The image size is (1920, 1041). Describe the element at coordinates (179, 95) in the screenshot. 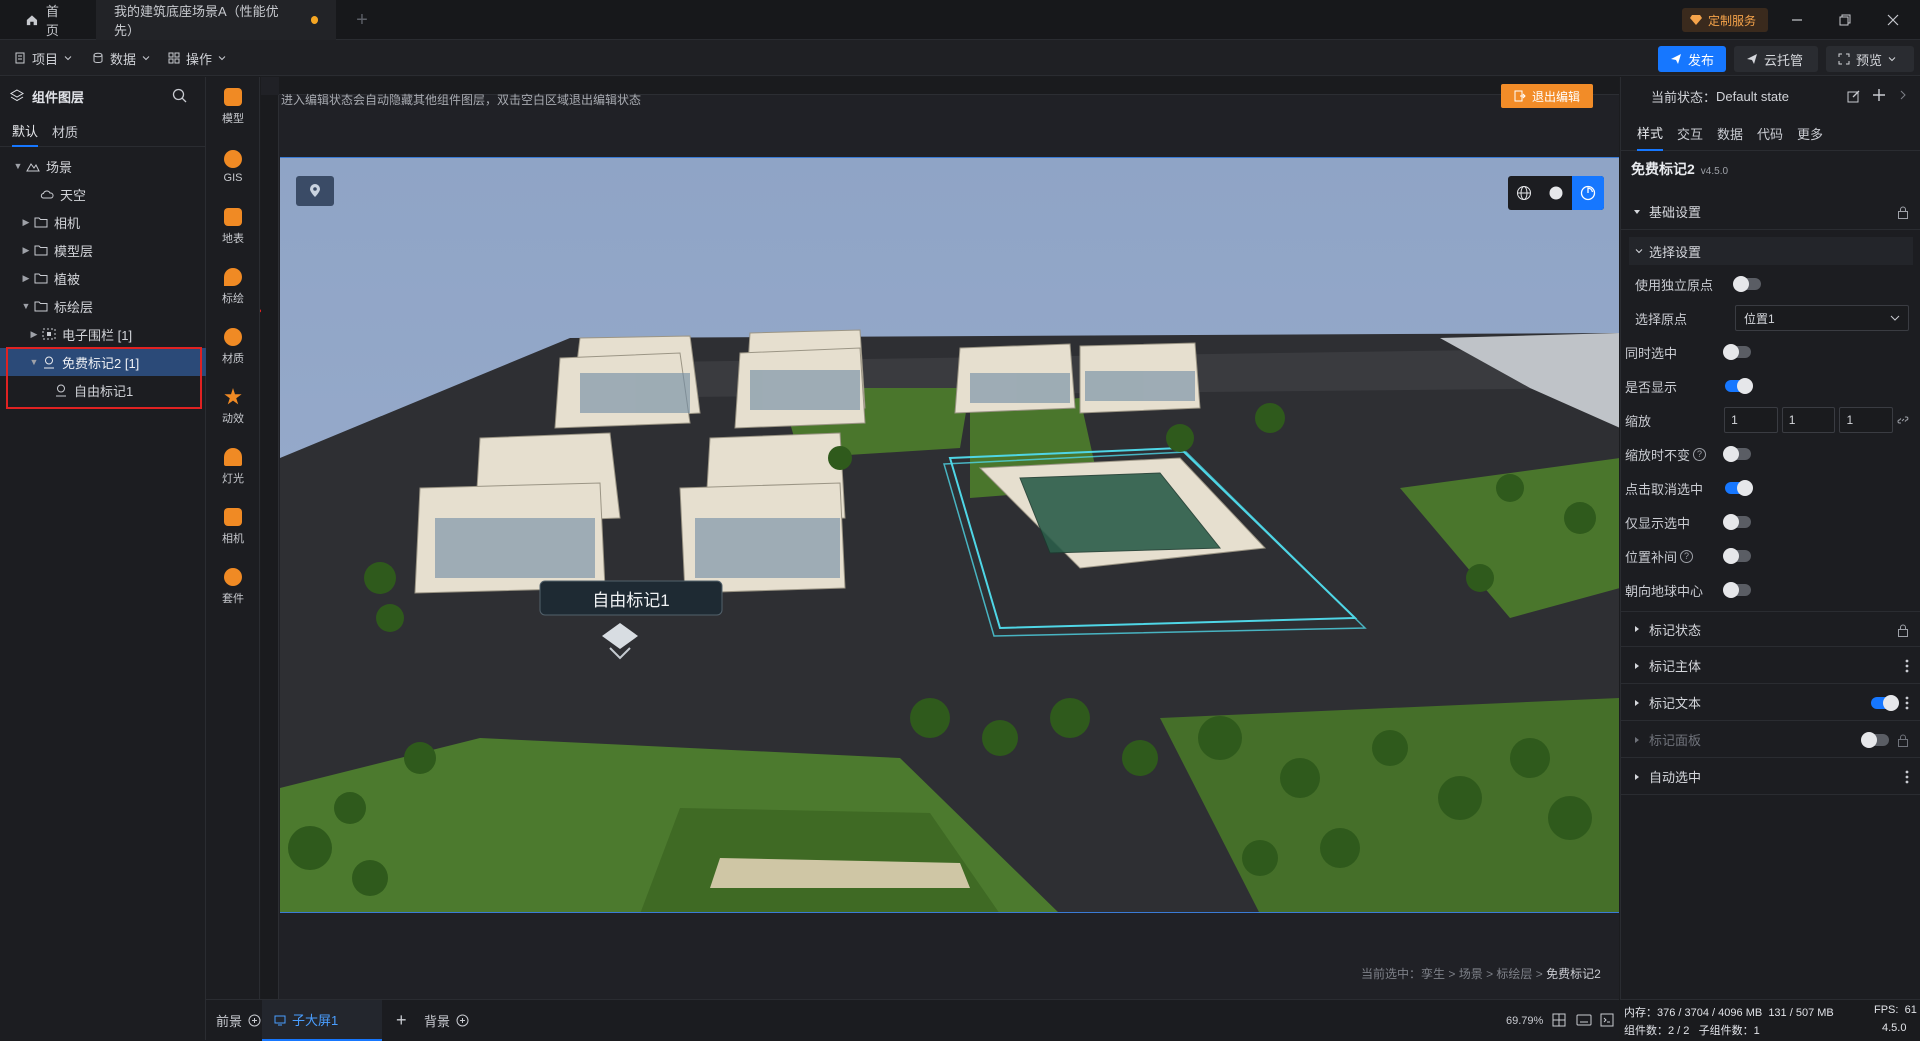

I see `layer-search-button` at that location.